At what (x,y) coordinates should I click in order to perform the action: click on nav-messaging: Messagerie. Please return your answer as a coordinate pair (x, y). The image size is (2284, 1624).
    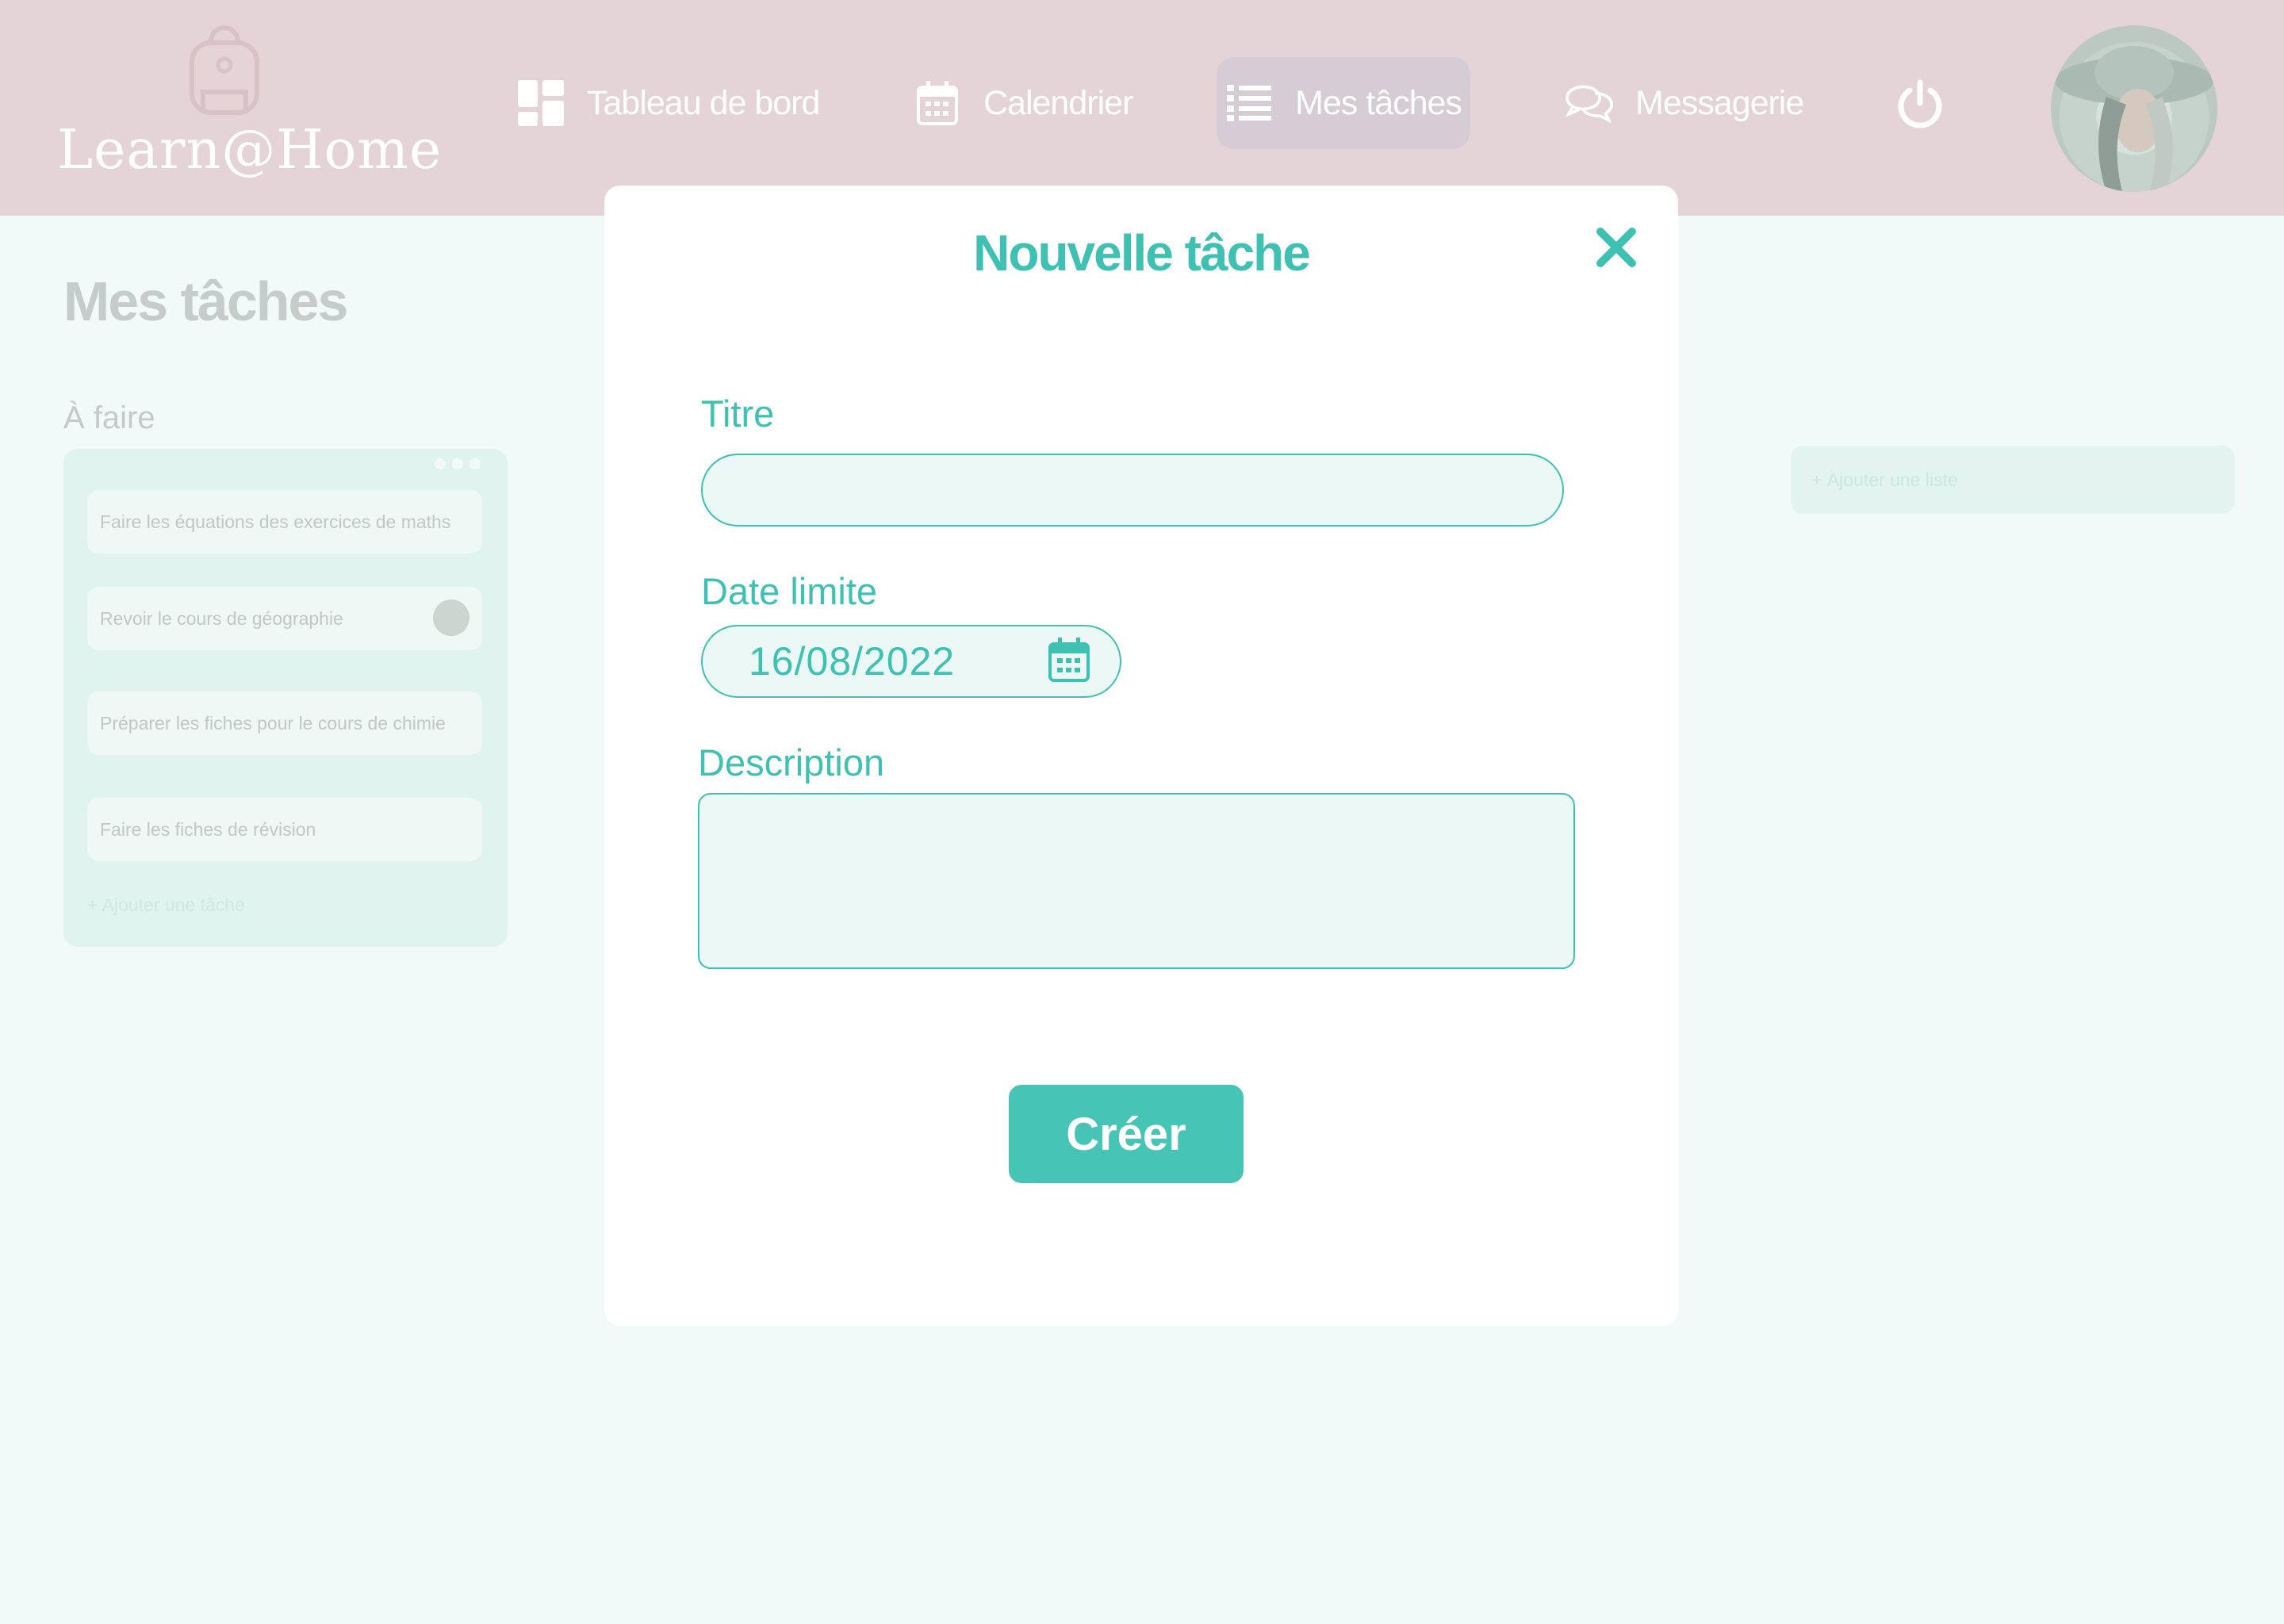
    Looking at the image, I should click on (1684, 103).